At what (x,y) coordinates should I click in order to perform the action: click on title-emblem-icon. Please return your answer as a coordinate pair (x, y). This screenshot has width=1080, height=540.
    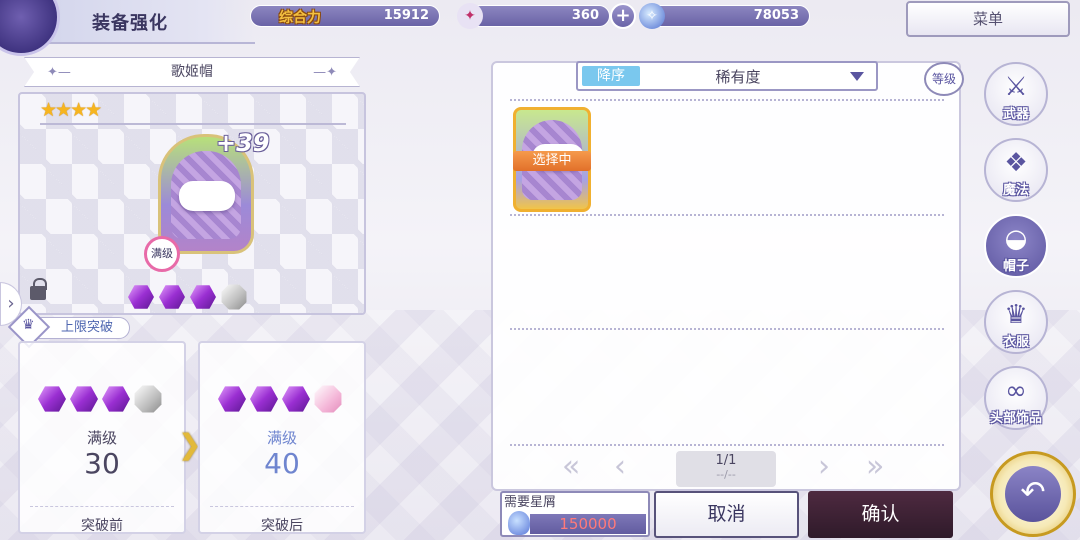
    Looking at the image, I should click on (30, 28).